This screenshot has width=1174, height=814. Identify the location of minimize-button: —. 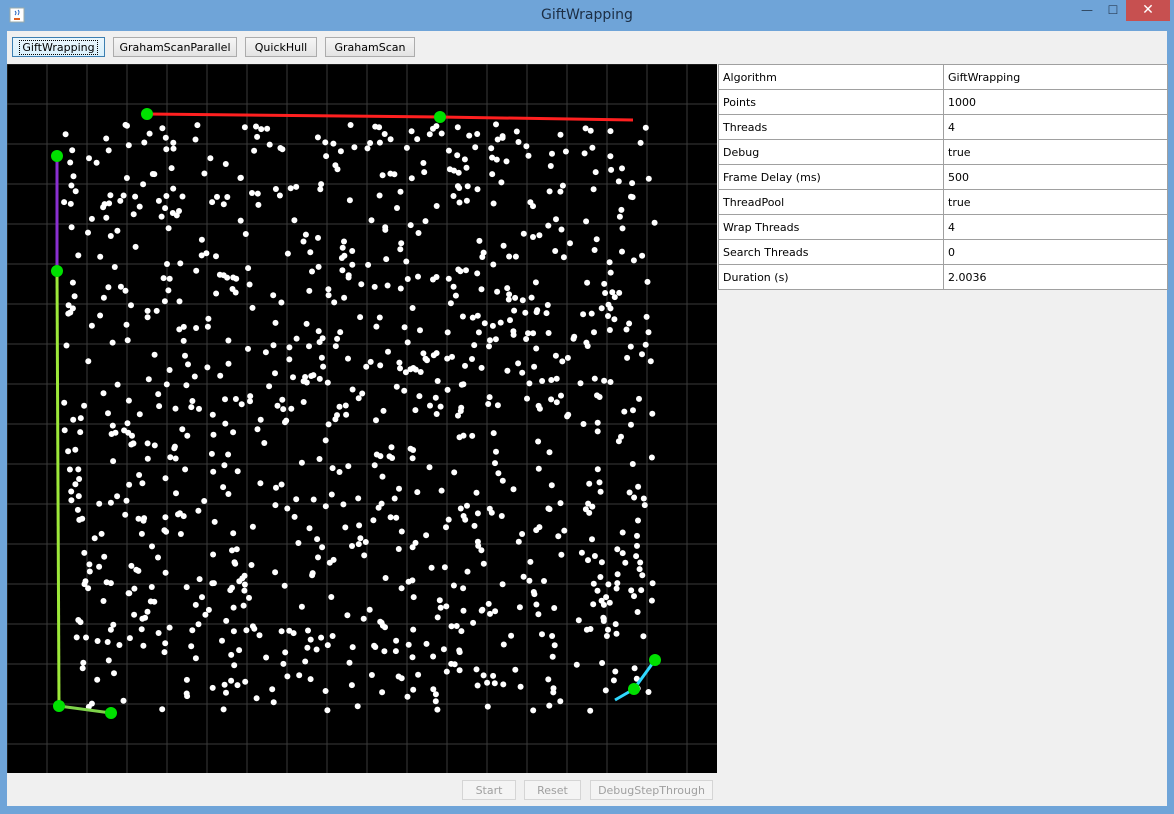
(1087, 10).